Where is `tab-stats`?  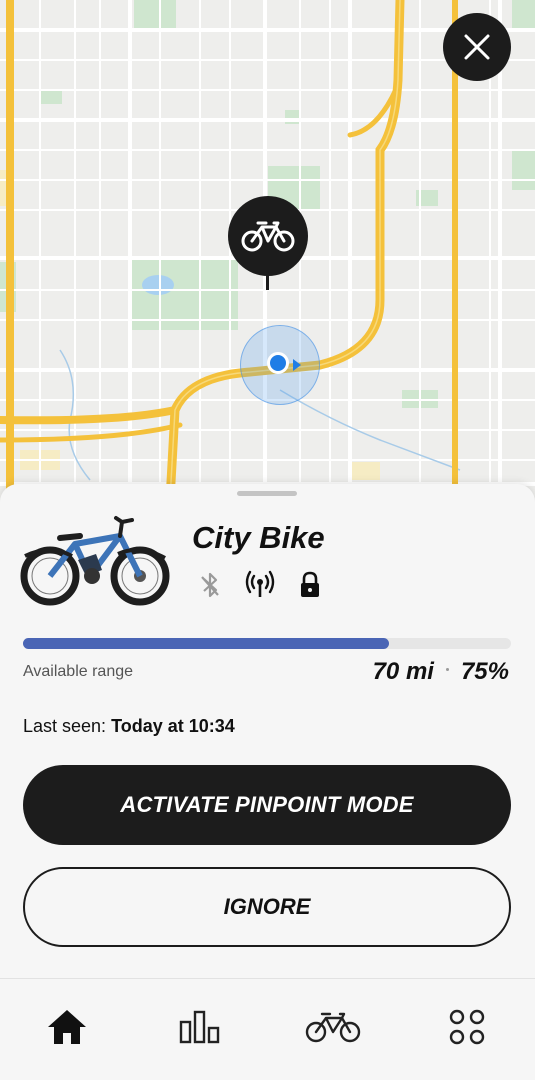 tab-stats is located at coordinates (200, 1027).